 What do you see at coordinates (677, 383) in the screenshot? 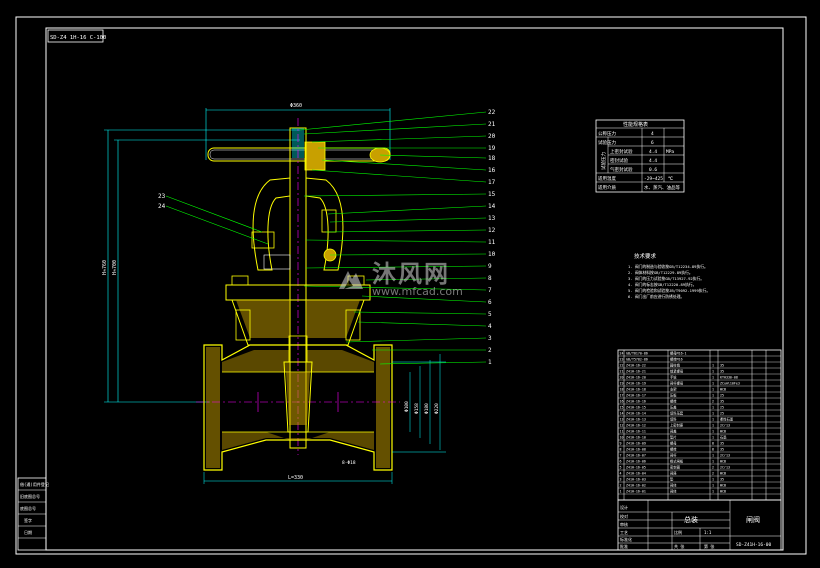
I see `bom-cell-name: 阀杆螺母` at bounding box center [677, 383].